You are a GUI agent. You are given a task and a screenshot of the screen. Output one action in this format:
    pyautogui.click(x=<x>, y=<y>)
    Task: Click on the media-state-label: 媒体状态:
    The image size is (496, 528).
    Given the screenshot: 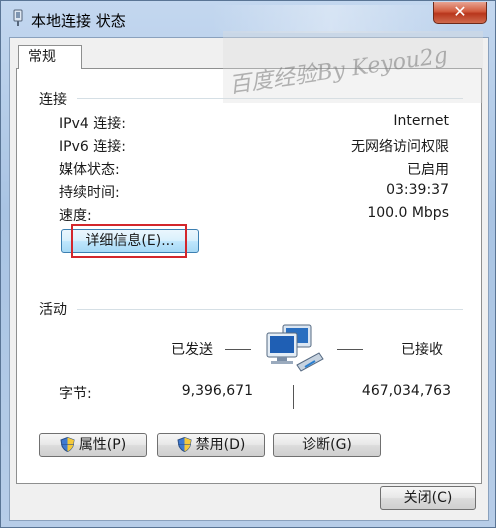 What is the action you would take?
    pyautogui.click(x=89, y=170)
    